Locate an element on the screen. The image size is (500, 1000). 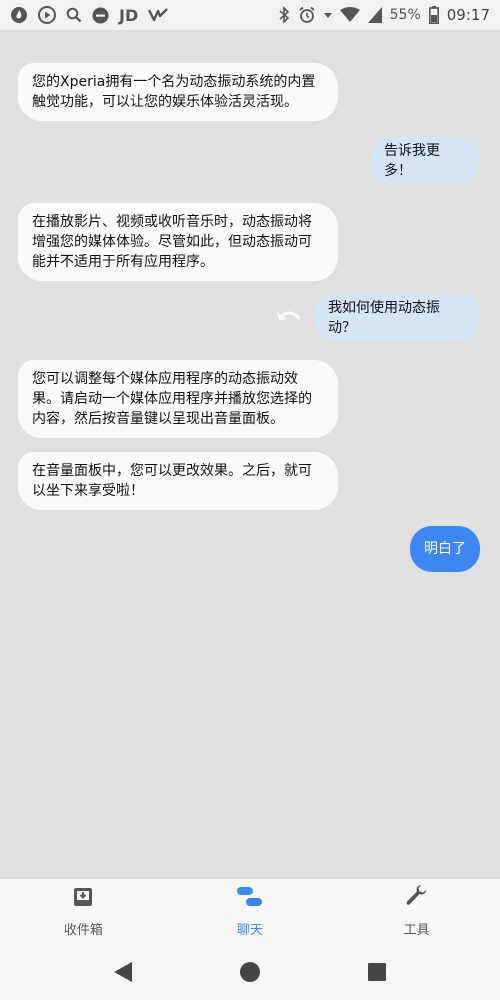
chat-icon is located at coordinates (250, 899).